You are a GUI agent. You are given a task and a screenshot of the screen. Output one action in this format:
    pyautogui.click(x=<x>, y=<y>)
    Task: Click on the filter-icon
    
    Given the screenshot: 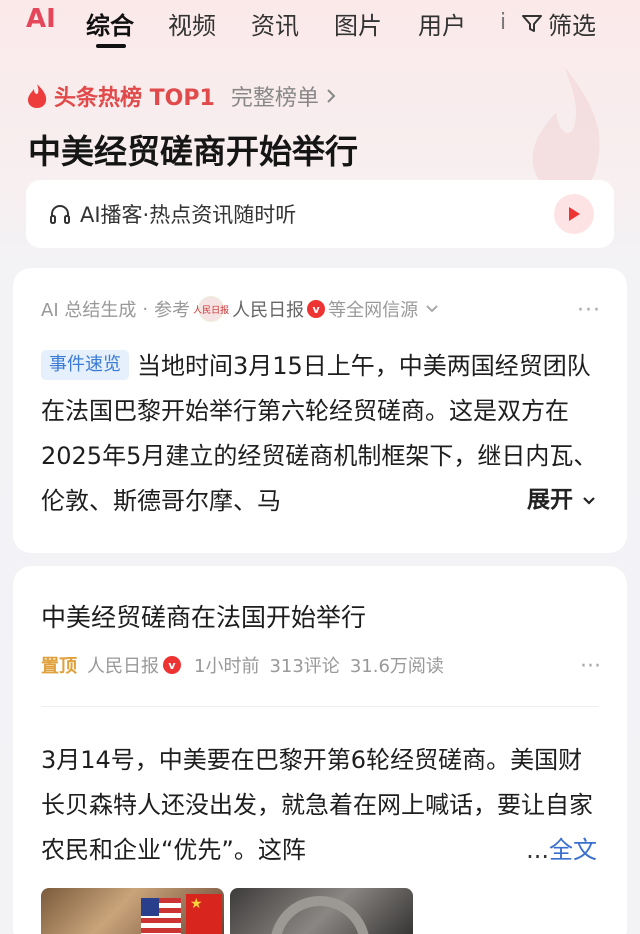 What is the action you would take?
    pyautogui.click(x=532, y=23)
    